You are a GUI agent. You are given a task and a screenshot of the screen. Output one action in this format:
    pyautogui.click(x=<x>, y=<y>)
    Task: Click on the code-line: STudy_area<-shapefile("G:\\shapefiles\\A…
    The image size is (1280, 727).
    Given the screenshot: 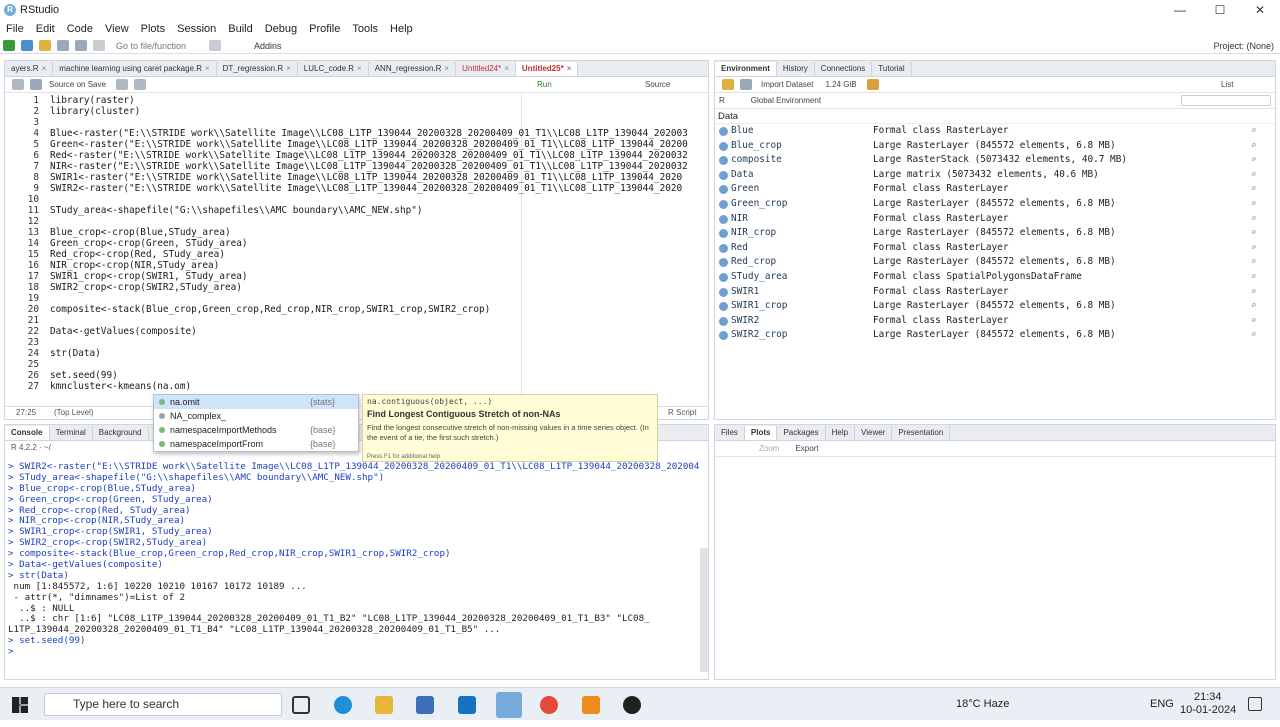 What is the action you would take?
    pyautogui.click(x=382, y=210)
    